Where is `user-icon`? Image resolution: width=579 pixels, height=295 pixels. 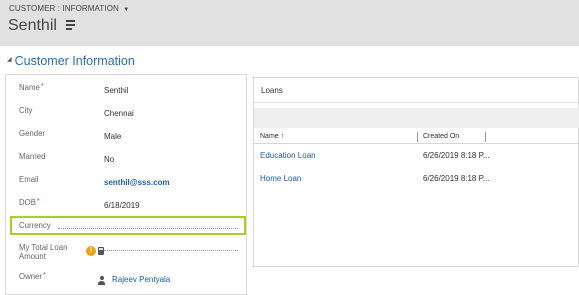
user-icon is located at coordinates (101, 281).